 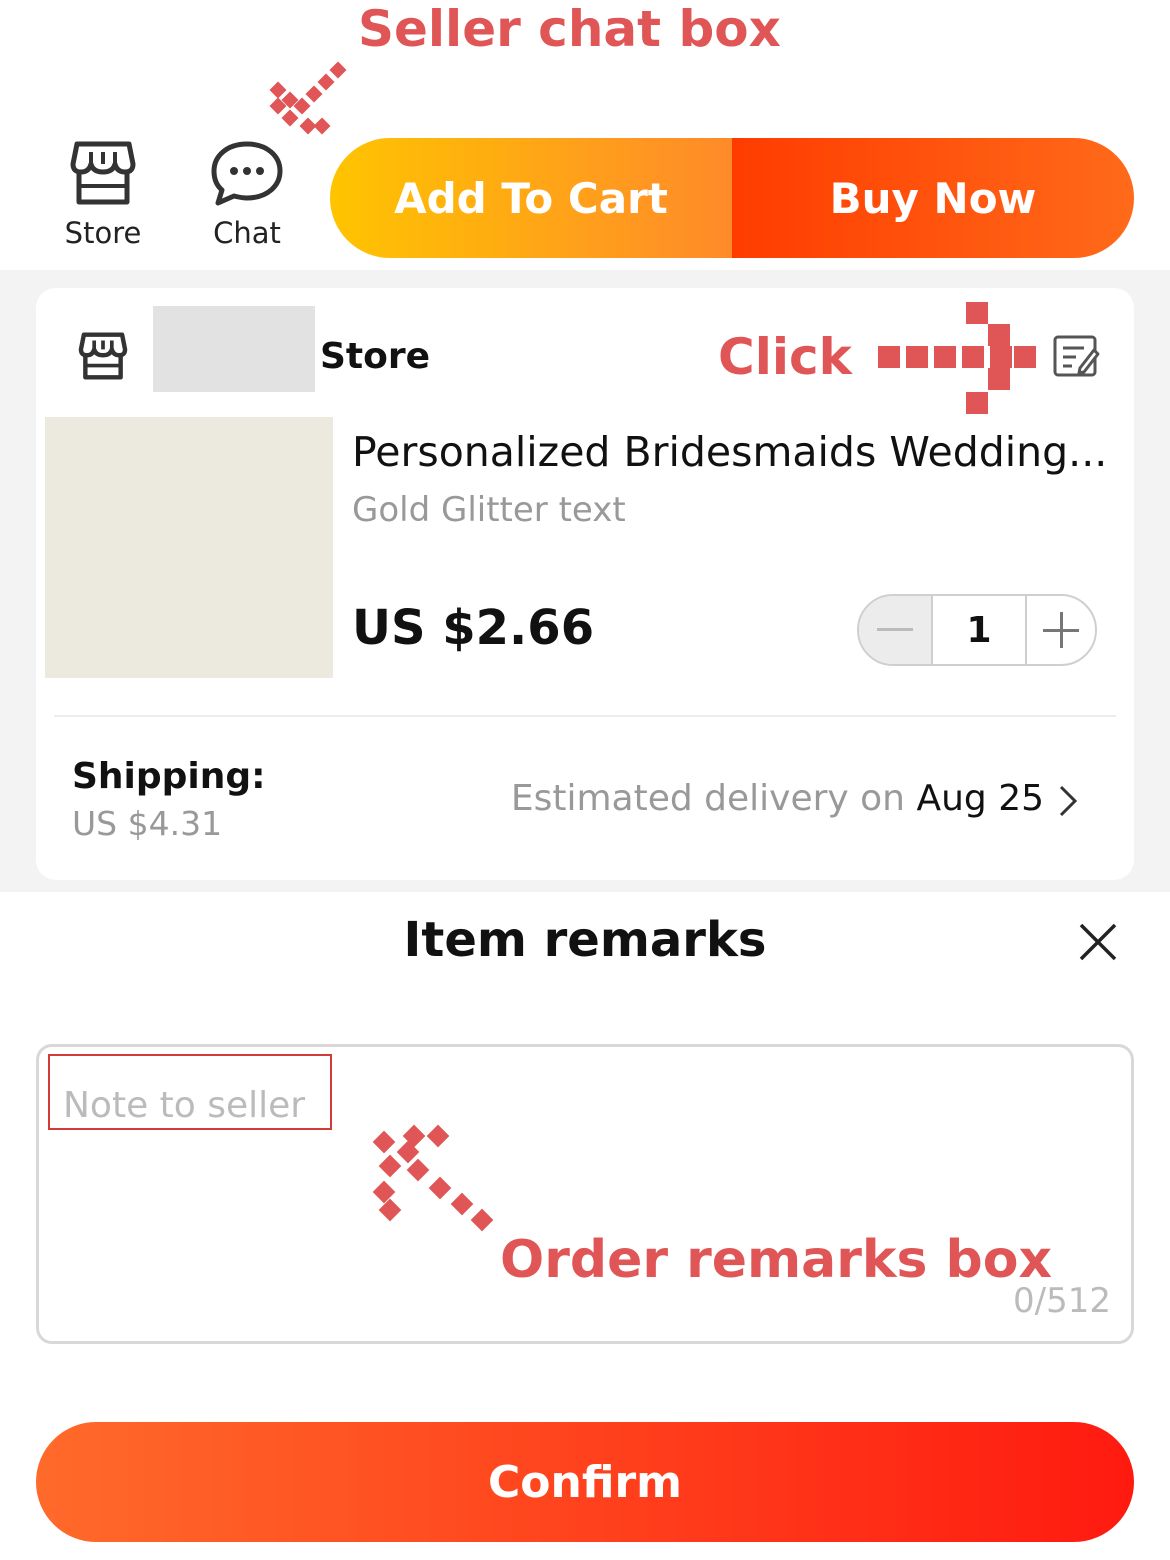 What do you see at coordinates (433, 1178) in the screenshot?
I see `annotation-arrow-remarks` at bounding box center [433, 1178].